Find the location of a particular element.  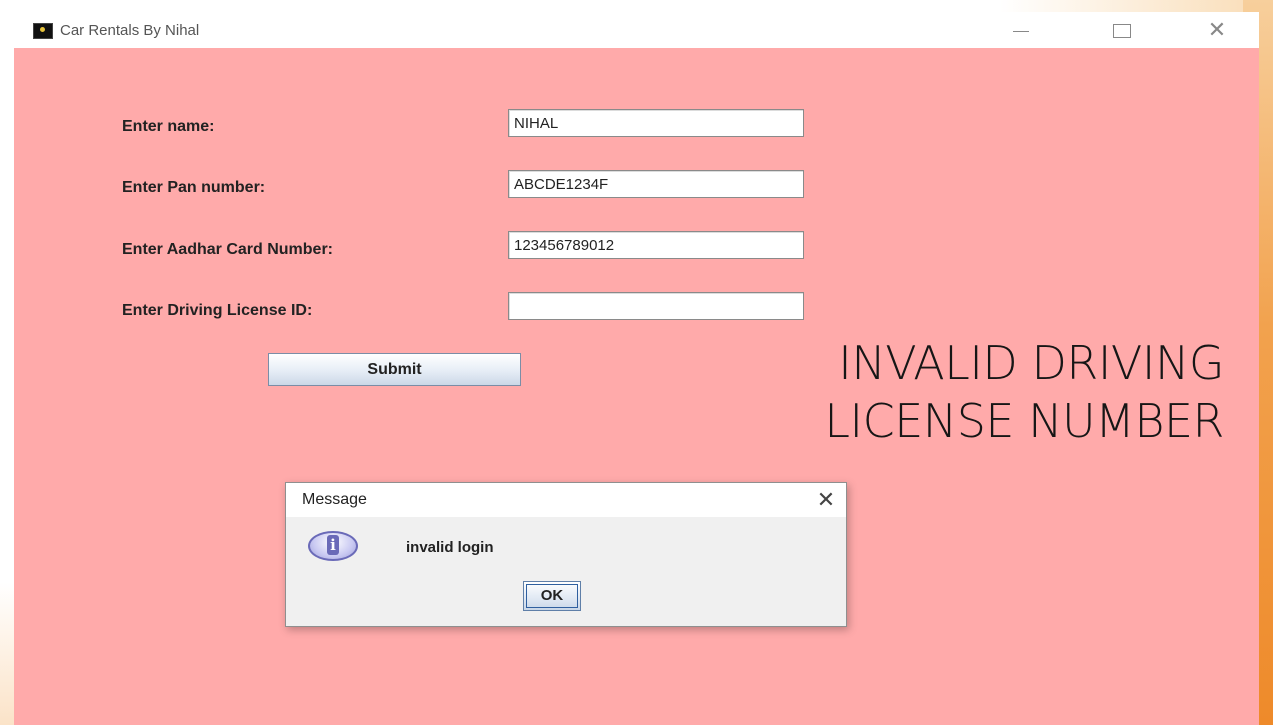

driving-license-input is located at coordinates (656, 306).